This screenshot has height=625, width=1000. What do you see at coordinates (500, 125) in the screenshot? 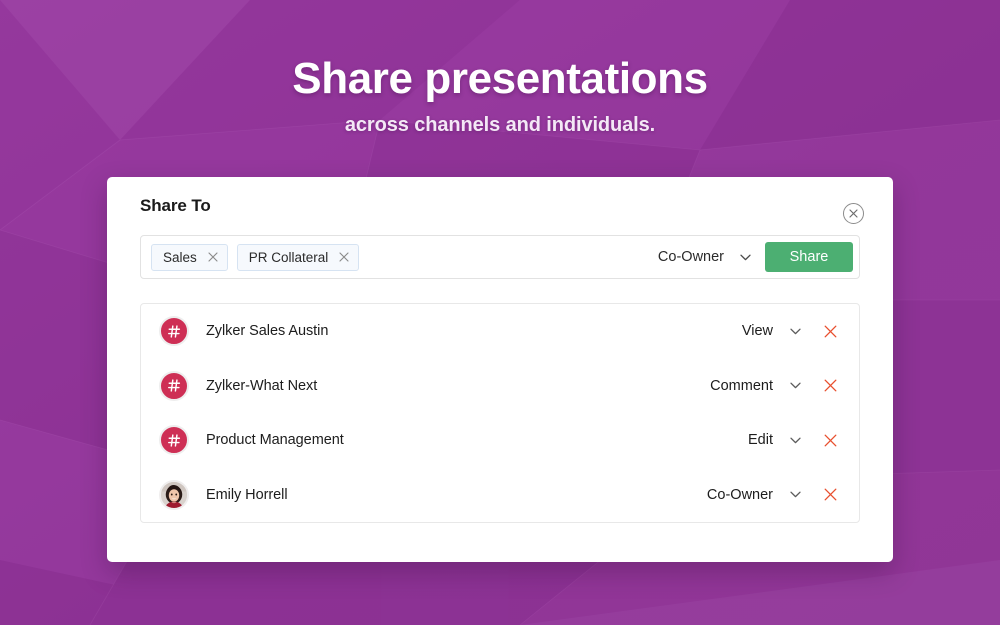
I see `page-subtitle: across channels and individuals.` at bounding box center [500, 125].